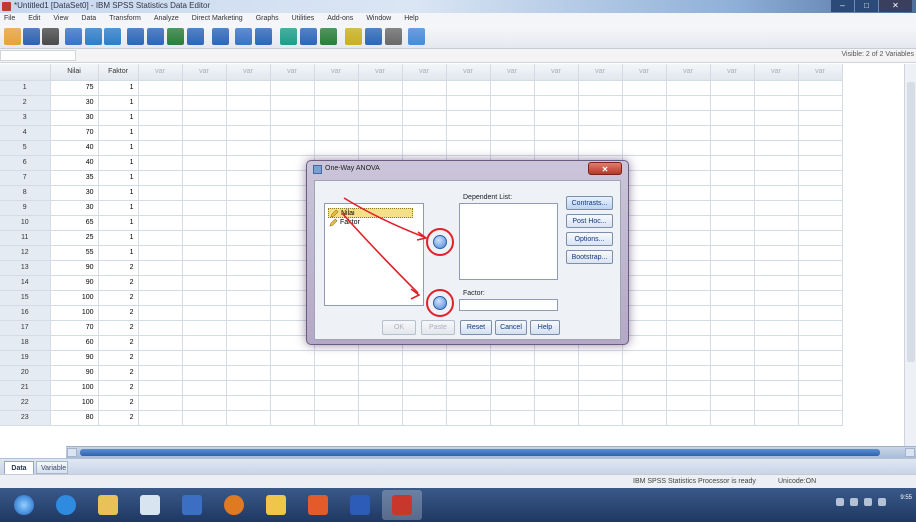 The height and width of the screenshot is (522, 916). What do you see at coordinates (34, 19) in the screenshot?
I see `menu-edit: Edit` at bounding box center [34, 19].